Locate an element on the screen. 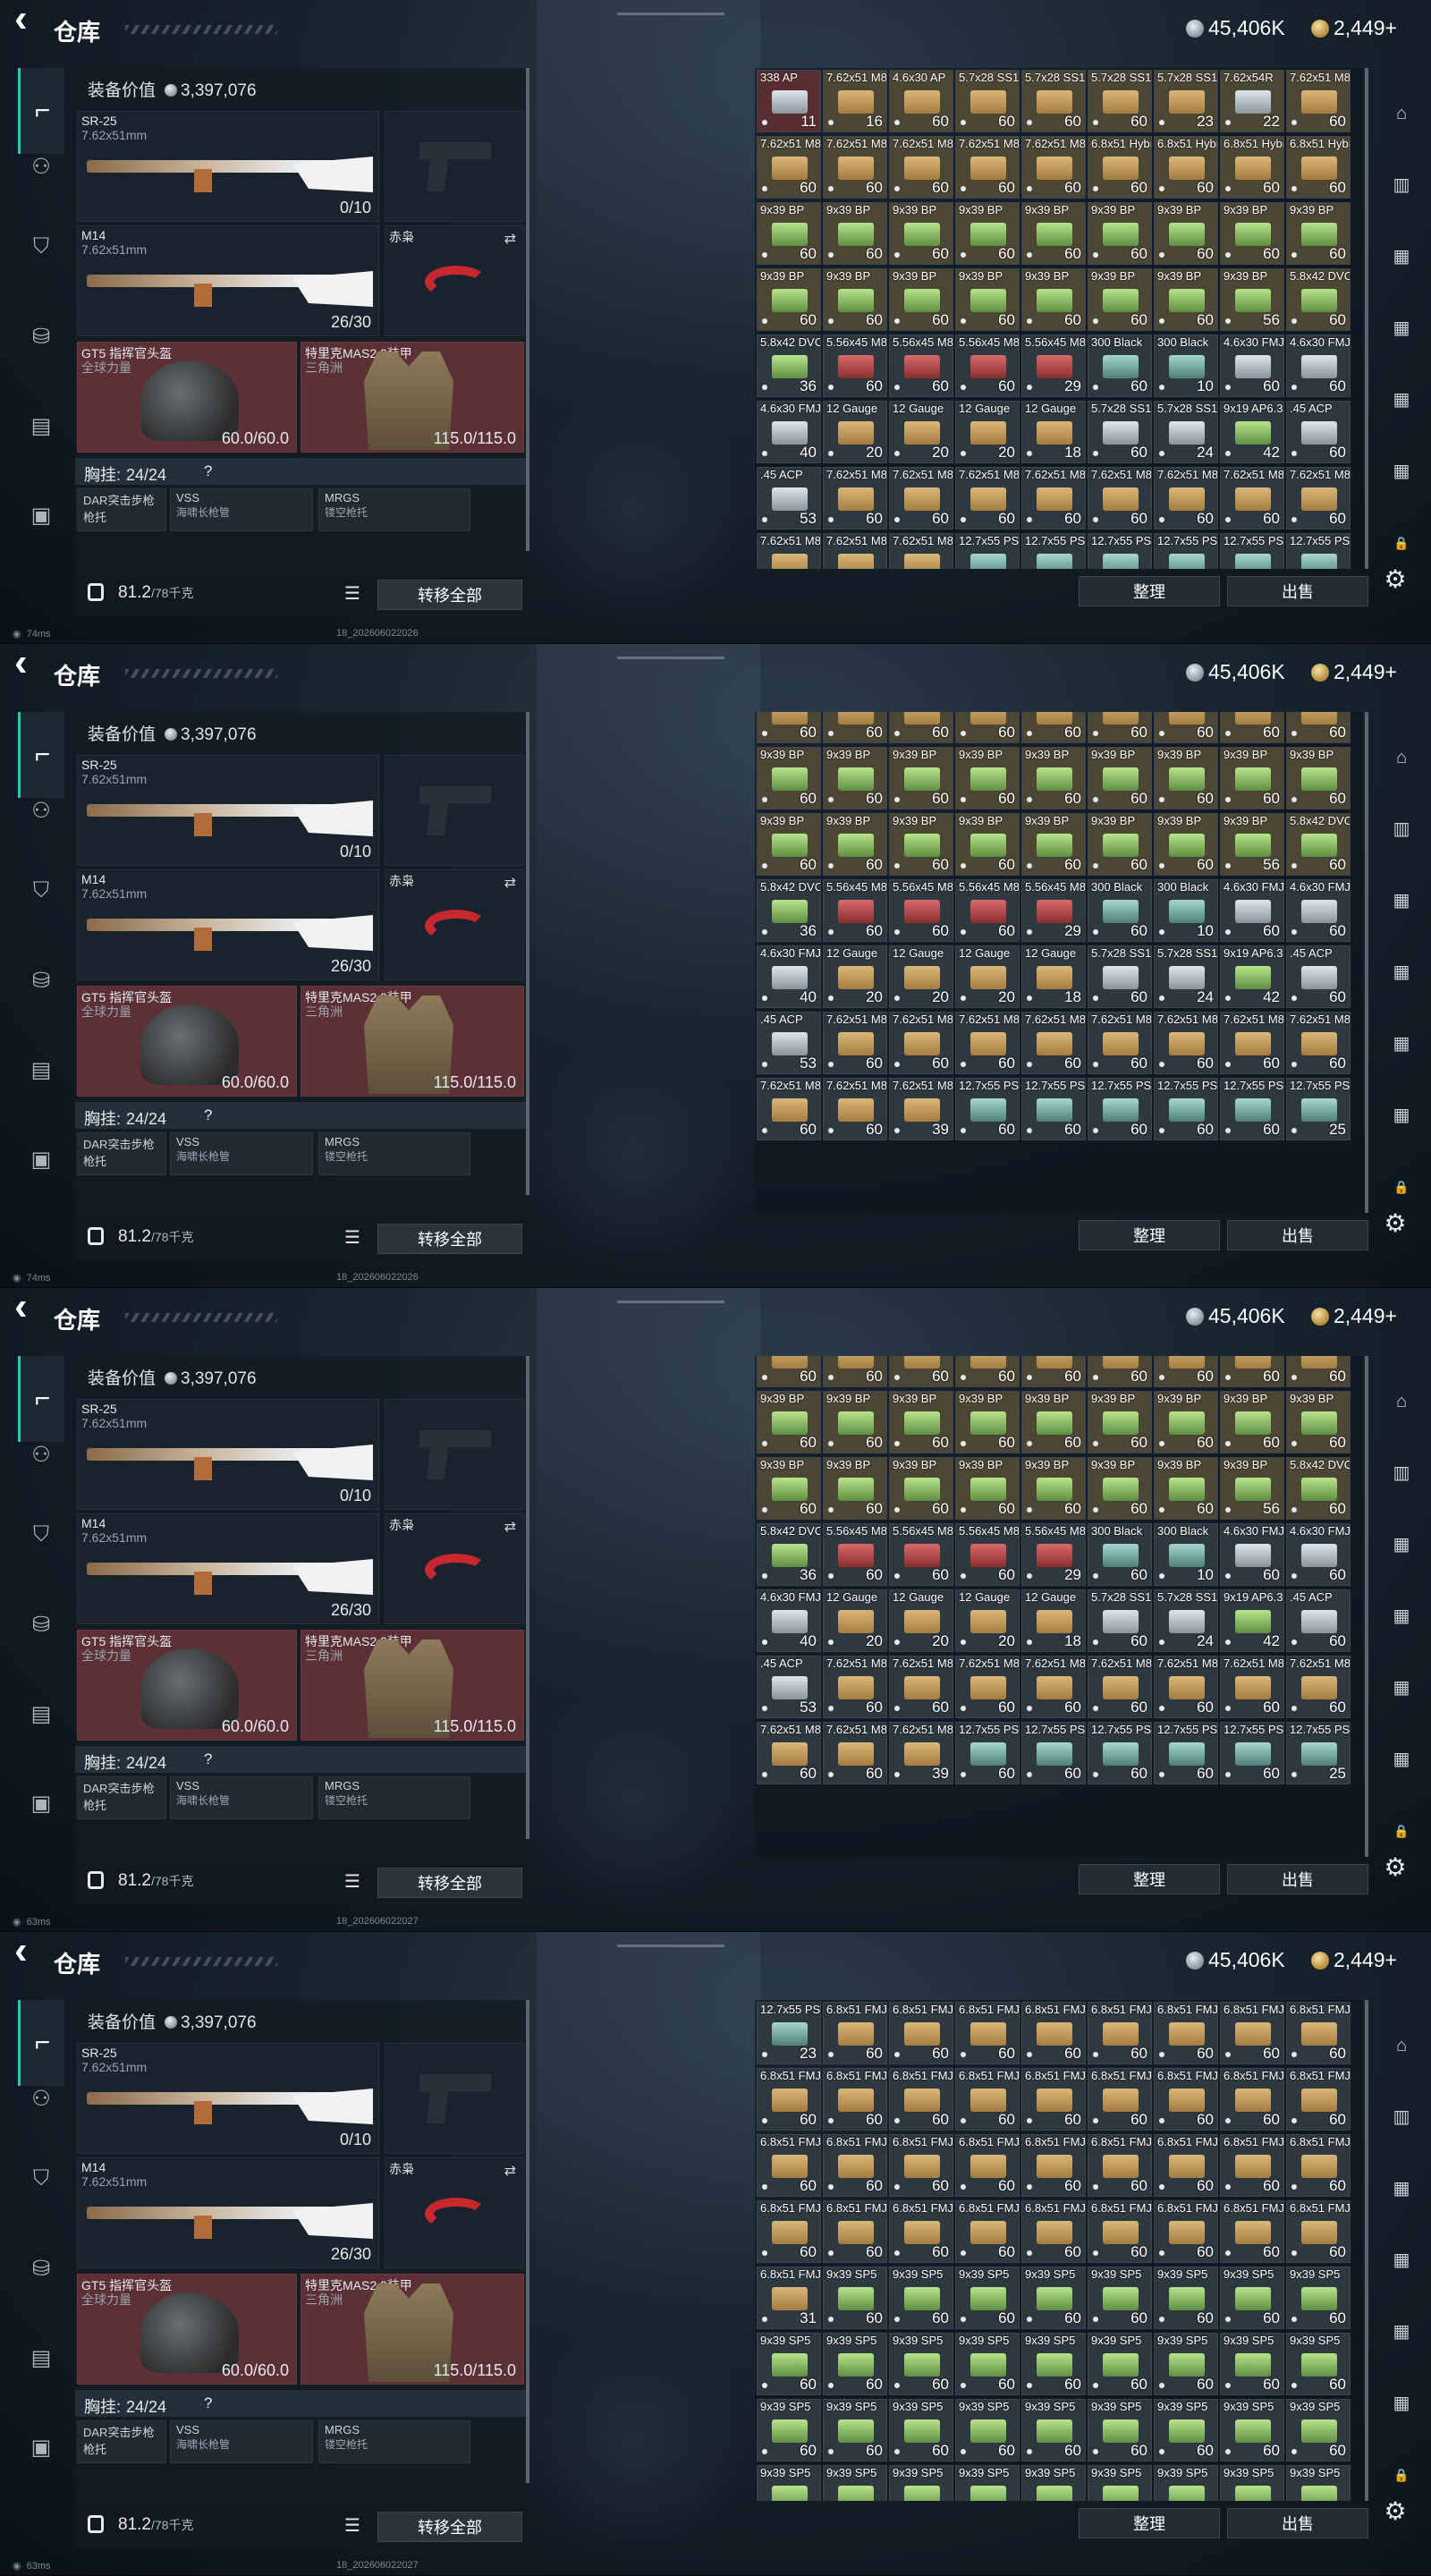 This screenshot has height=2576, width=1431. attachment-slot: VSS 海啸长枪管 is located at coordinates (242, 509).